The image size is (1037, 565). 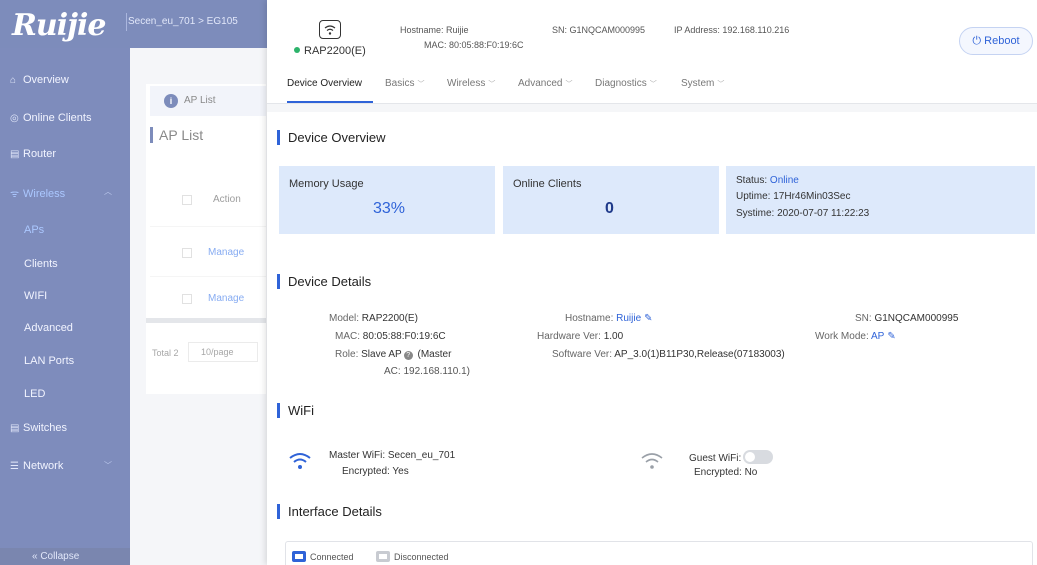 What do you see at coordinates (545, 83) in the screenshot?
I see `tab-advanced: Advanced ﹀` at bounding box center [545, 83].